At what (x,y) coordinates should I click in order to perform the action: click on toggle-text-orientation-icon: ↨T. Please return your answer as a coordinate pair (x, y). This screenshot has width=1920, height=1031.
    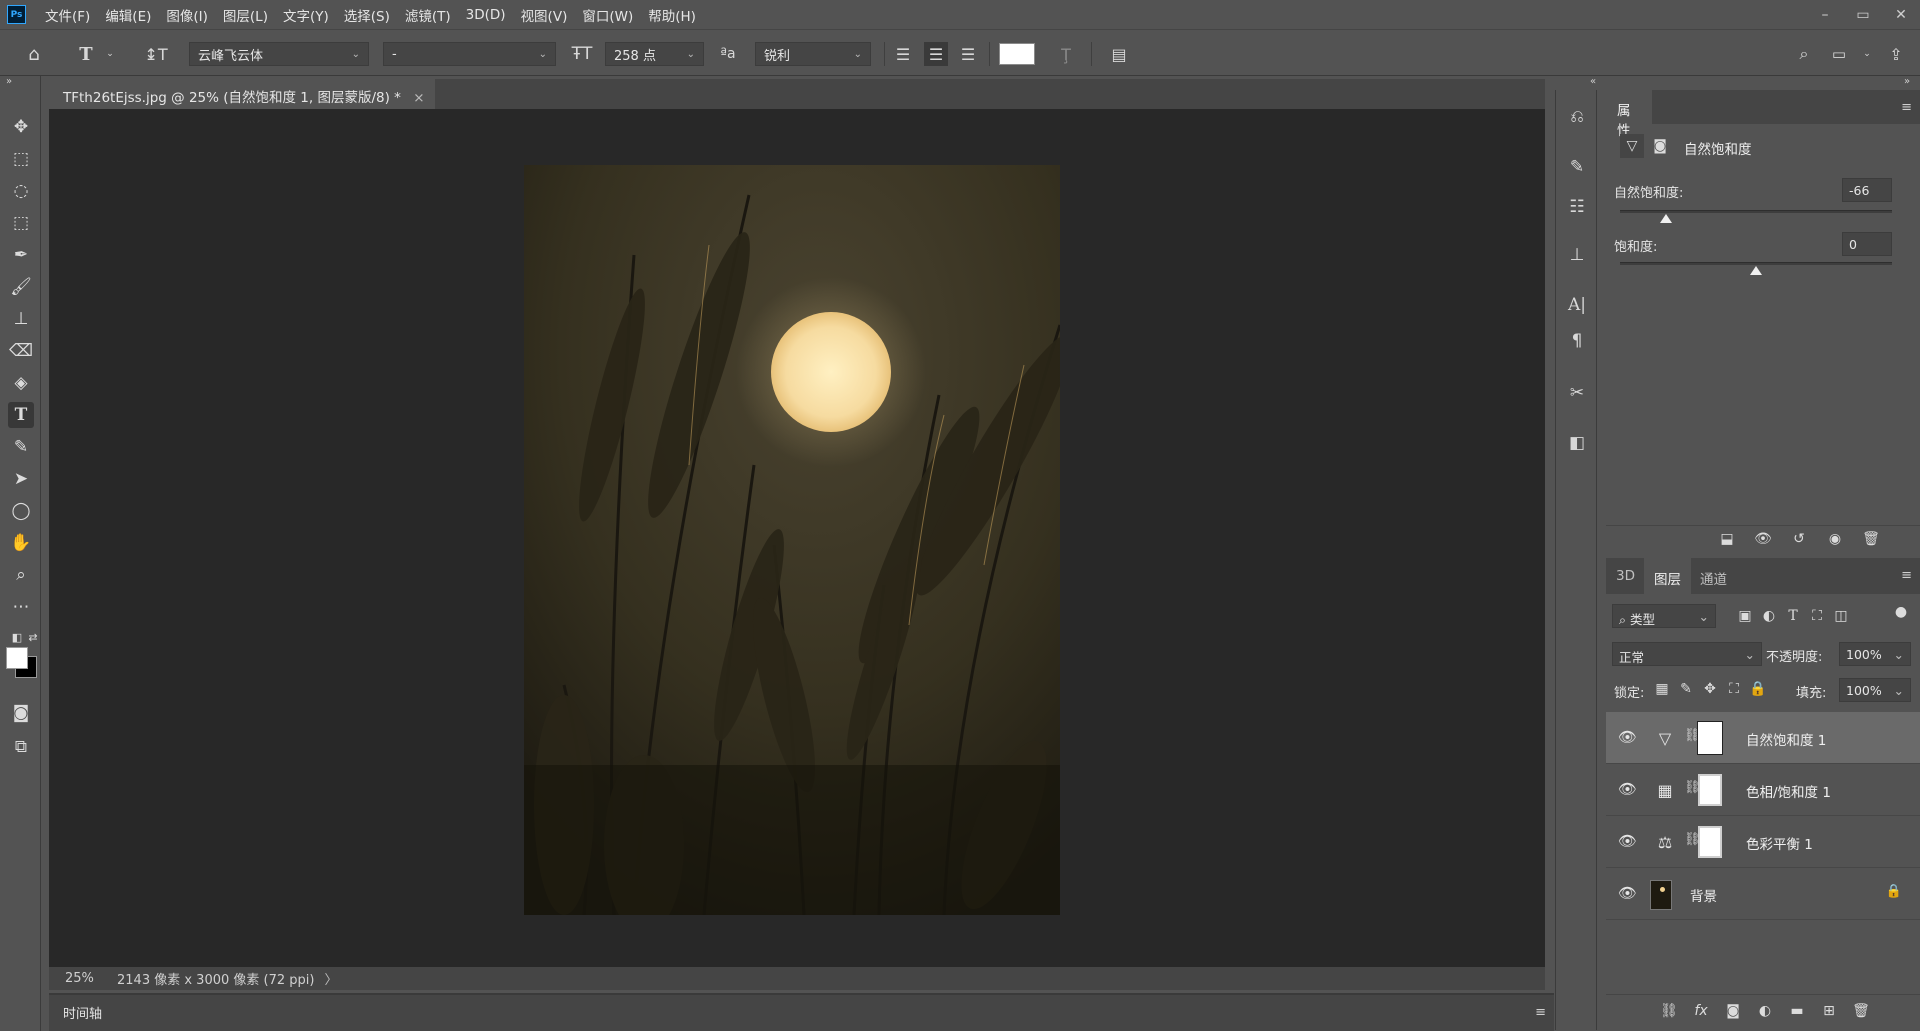
    Looking at the image, I should click on (156, 54).